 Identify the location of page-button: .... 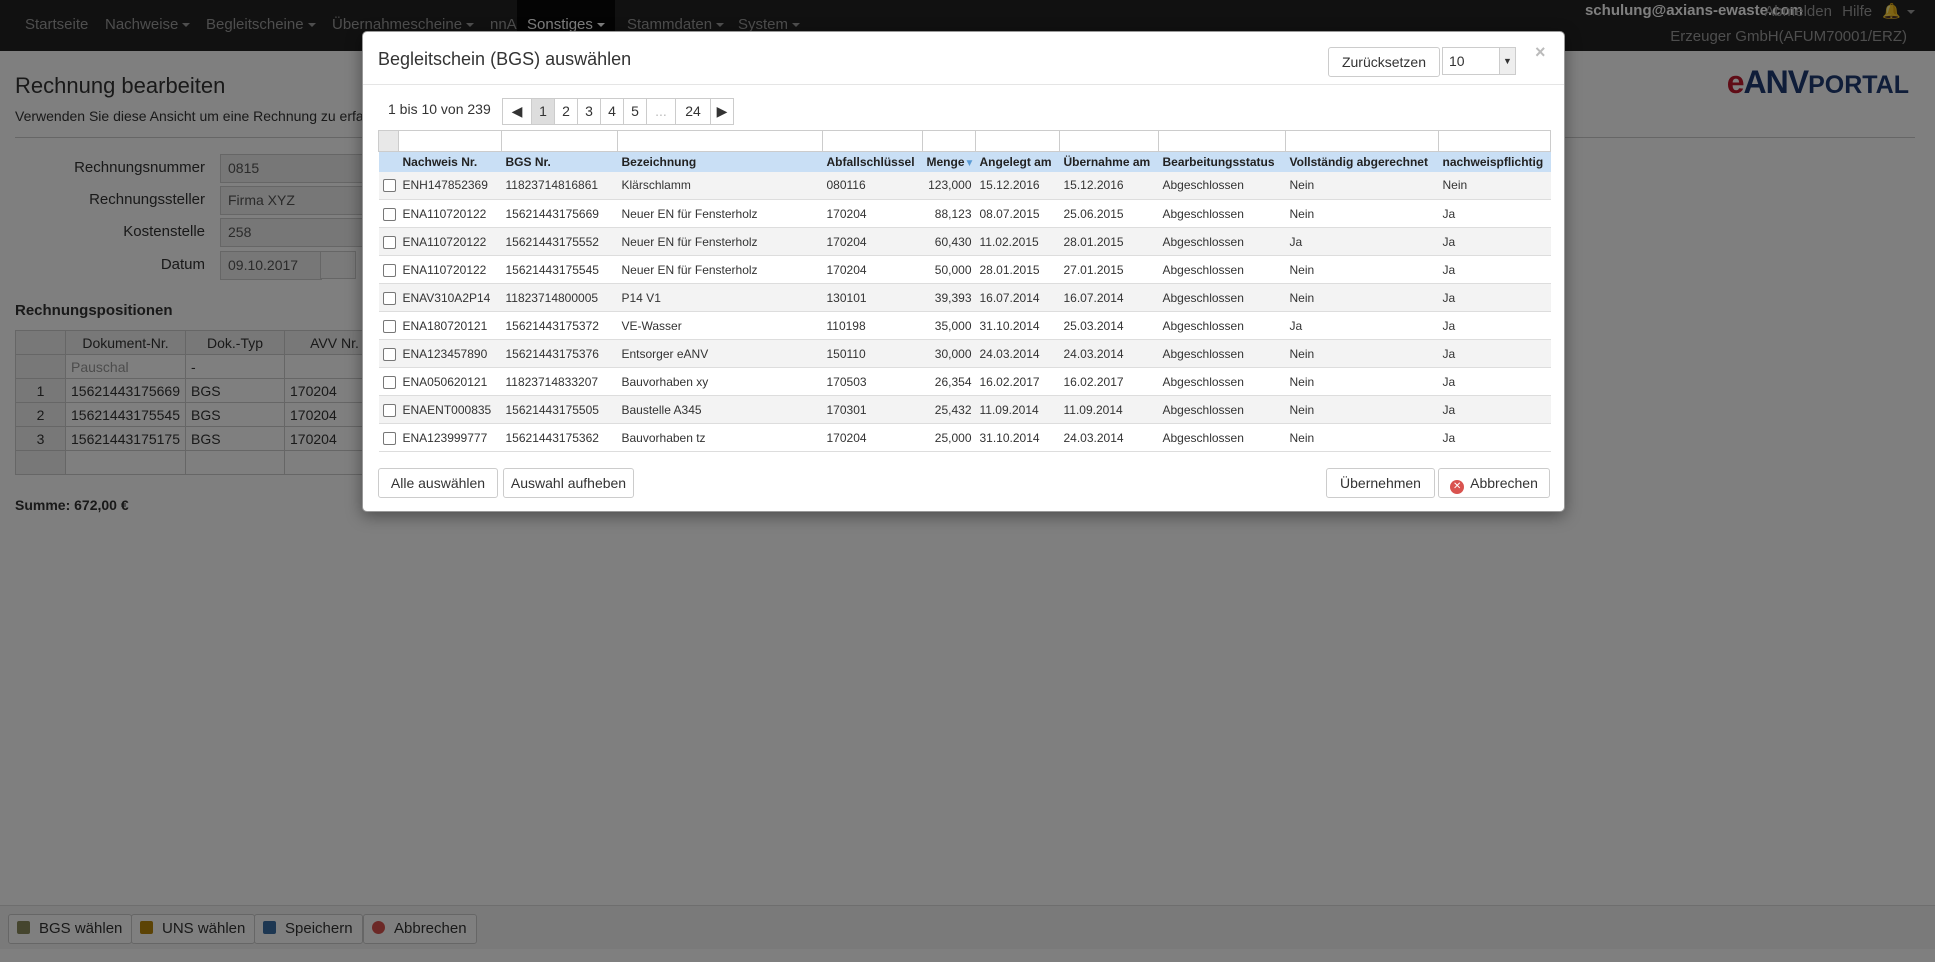
(661, 111).